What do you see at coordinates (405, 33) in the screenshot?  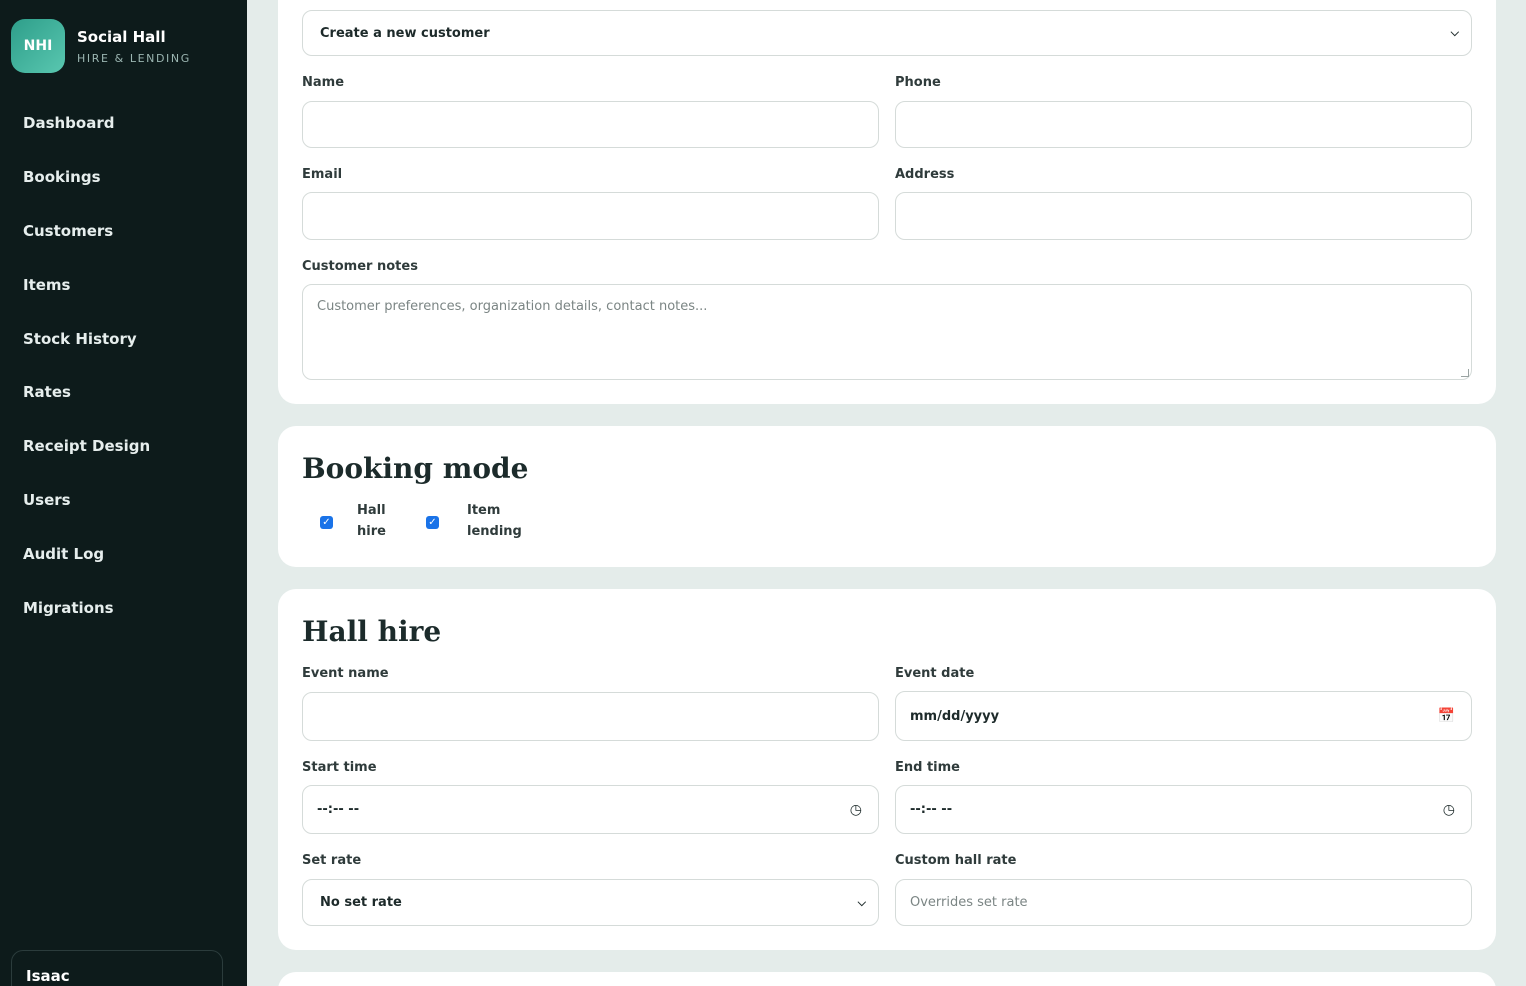 I see `customer-select-value: Create a new customer` at bounding box center [405, 33].